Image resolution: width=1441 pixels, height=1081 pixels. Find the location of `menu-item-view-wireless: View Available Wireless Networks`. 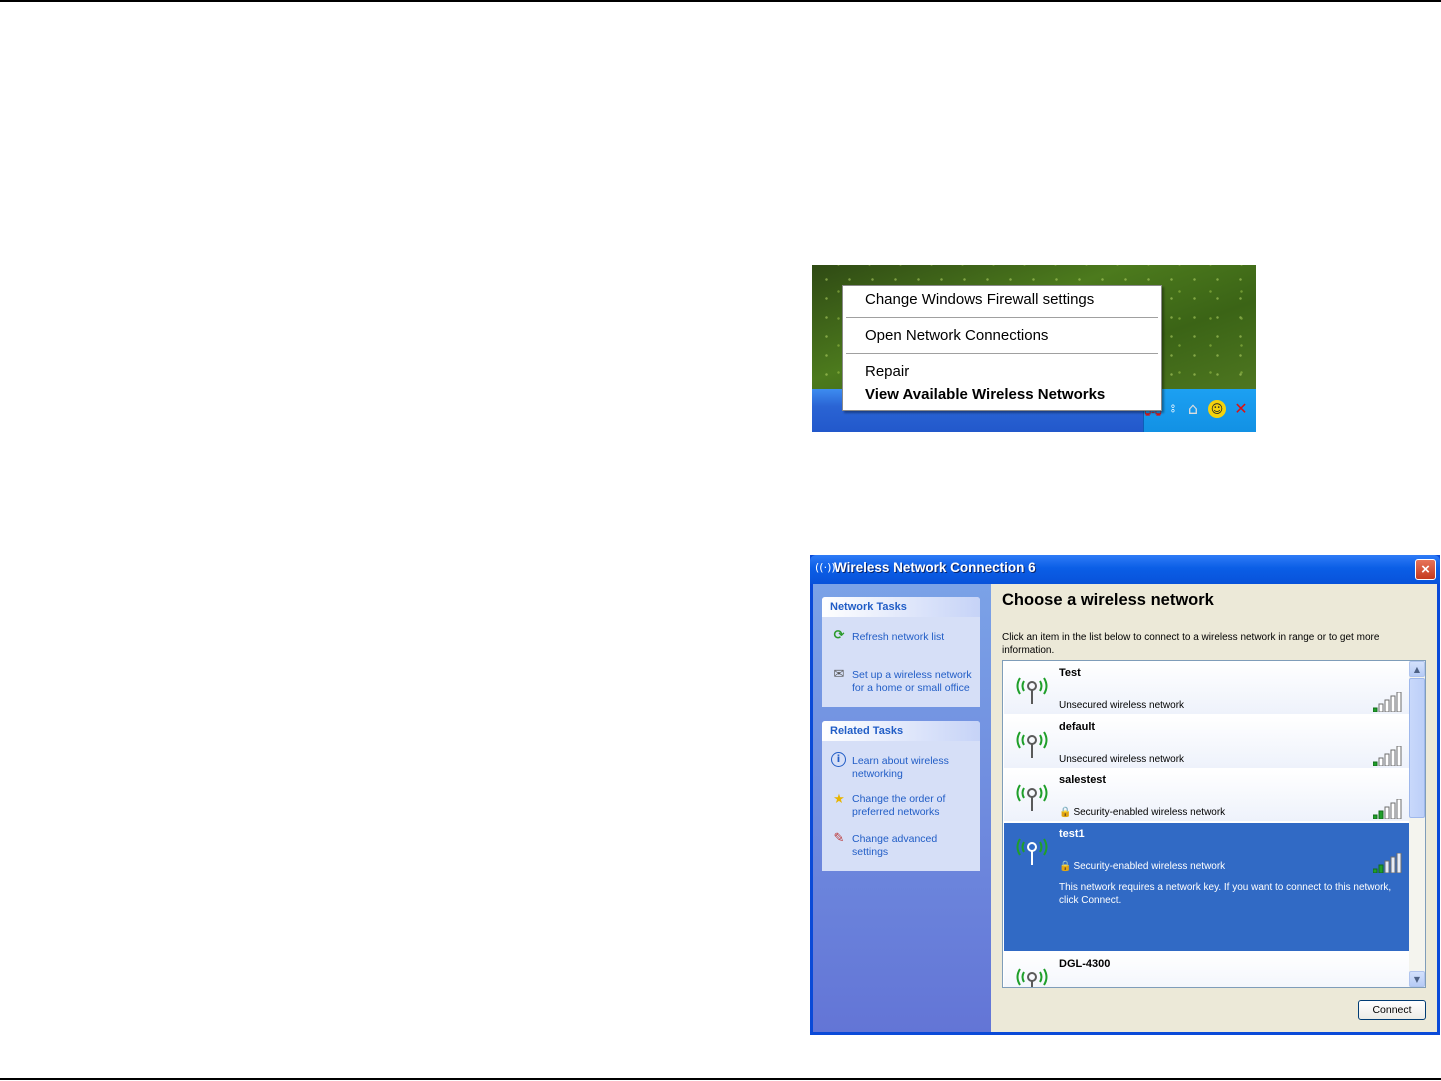

menu-item-view-wireless: View Available Wireless Networks is located at coordinates (985, 395).